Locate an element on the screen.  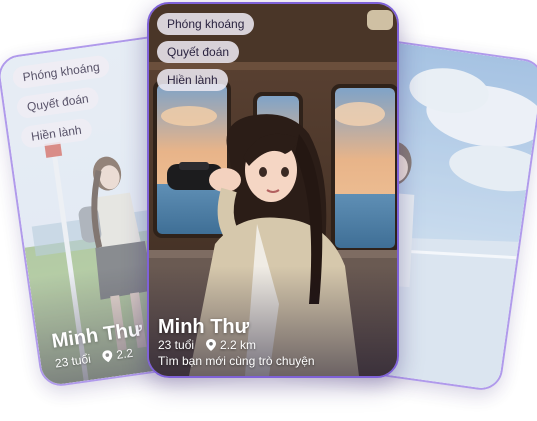
tag-phong-khoang: Phóng khoáng is located at coordinates (206, 24).